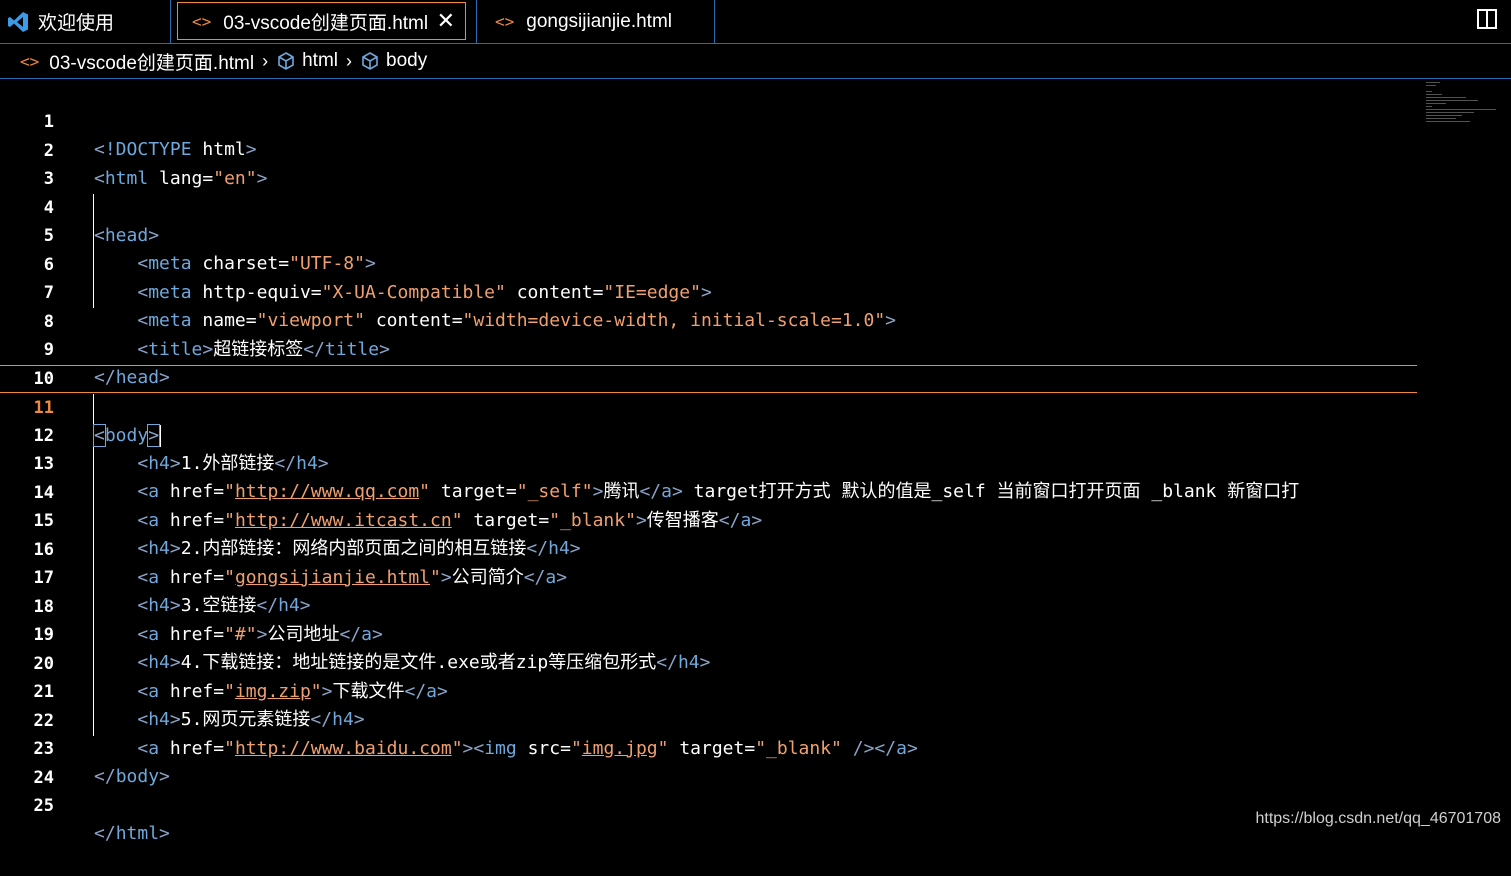  What do you see at coordinates (1378, 818) in the screenshot?
I see `watermark: https://blog.csdn.net/qq_46701708` at bounding box center [1378, 818].